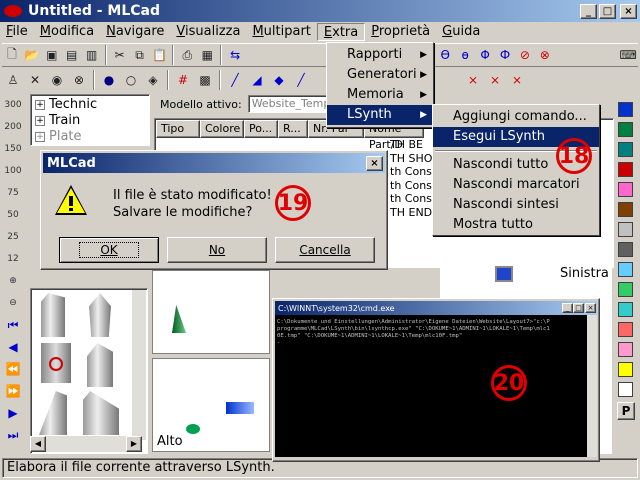 This screenshot has width=640, height=480. Describe the element at coordinates (38, 444) in the screenshot. I see `scroll-left-icon: ◀` at that location.